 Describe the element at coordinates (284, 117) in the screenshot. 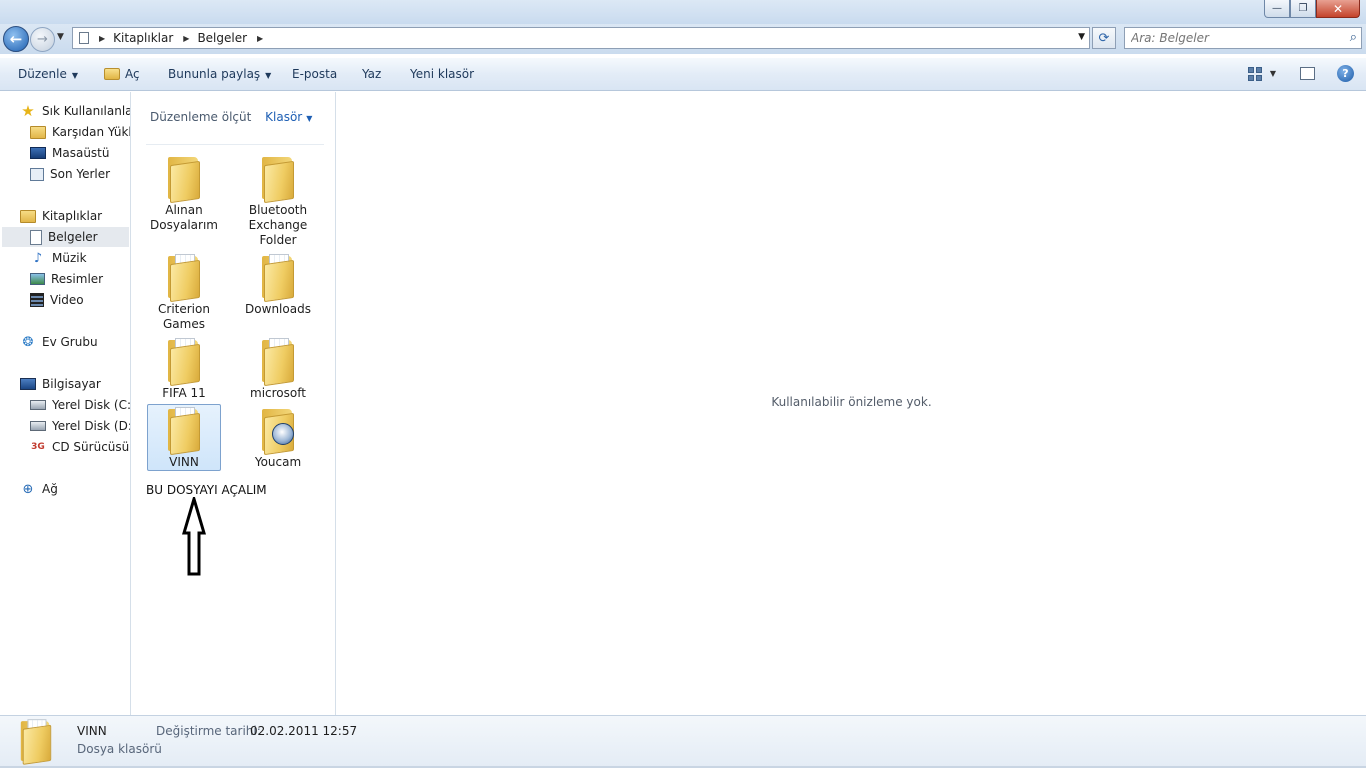

I see `arrange-by-value: Klasör` at that location.